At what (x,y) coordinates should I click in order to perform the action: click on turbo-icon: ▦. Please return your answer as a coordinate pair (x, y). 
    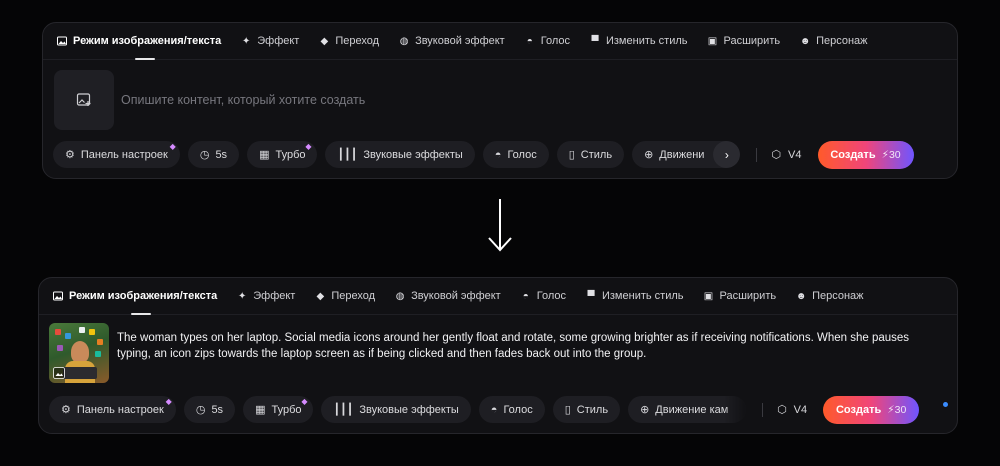
    Looking at the image, I should click on (264, 155).